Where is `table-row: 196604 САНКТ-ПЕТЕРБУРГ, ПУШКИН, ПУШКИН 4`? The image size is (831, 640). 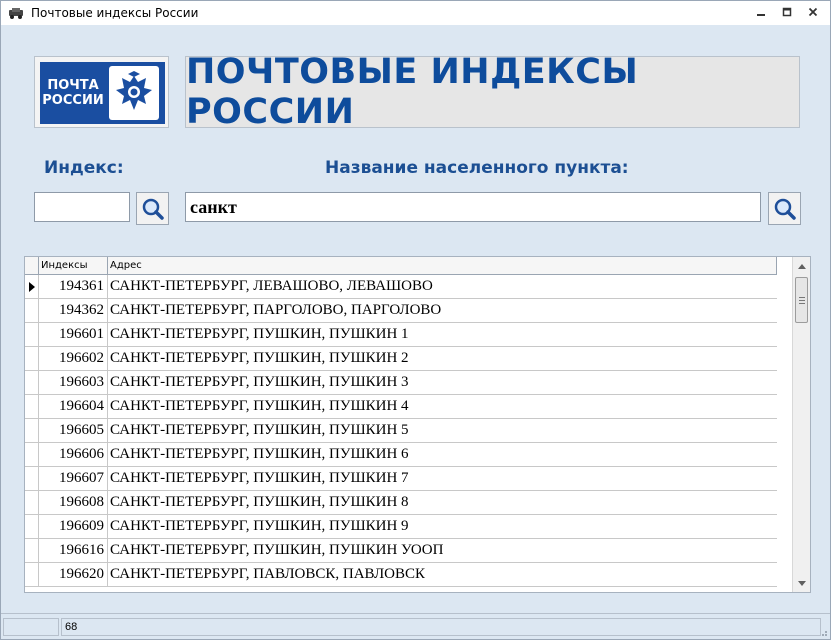
table-row: 196604 САНКТ-ПЕТЕРБУРГ, ПУШКИН, ПУШКИН 4 is located at coordinates (401, 407).